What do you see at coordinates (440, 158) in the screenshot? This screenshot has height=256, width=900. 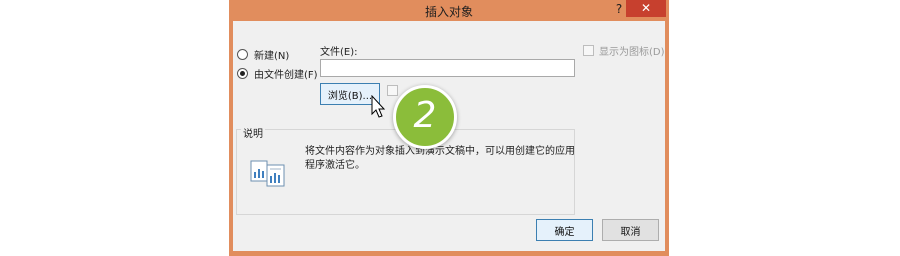 I see `description-text: 将文件内容作为对象插入到演示文稿中，可以用创建它的应用程序激活它。` at bounding box center [440, 158].